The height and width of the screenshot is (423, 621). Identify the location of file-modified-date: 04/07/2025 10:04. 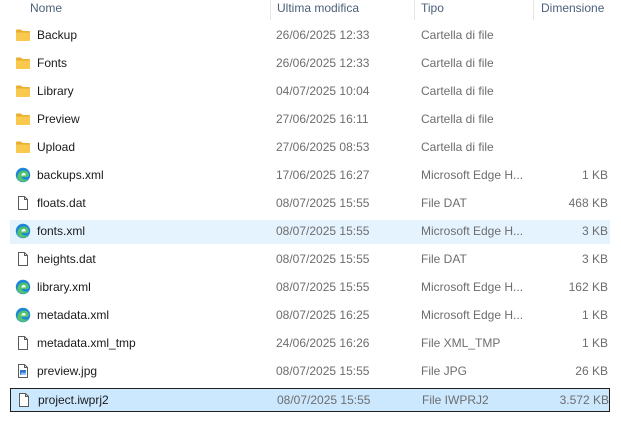
(323, 91).